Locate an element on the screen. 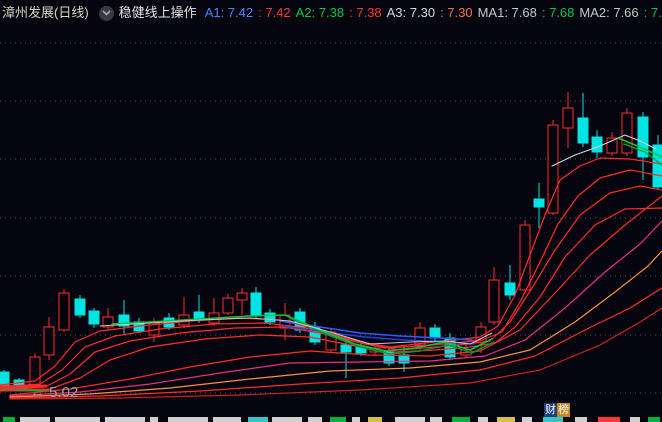  indicator-value: : 7.30 is located at coordinates (456, 12).